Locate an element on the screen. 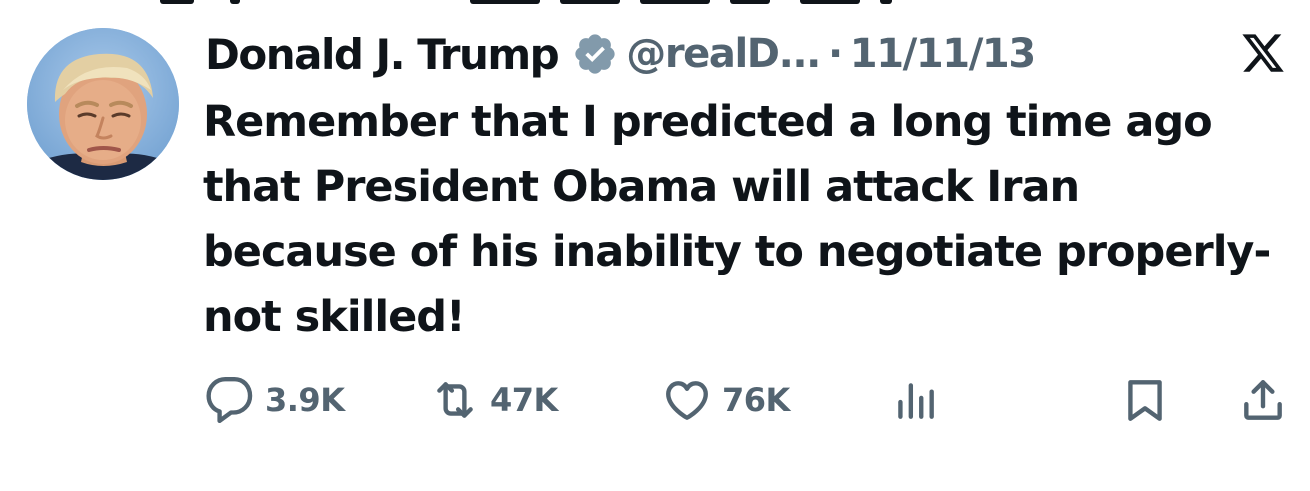  views-button is located at coordinates (915, 400).